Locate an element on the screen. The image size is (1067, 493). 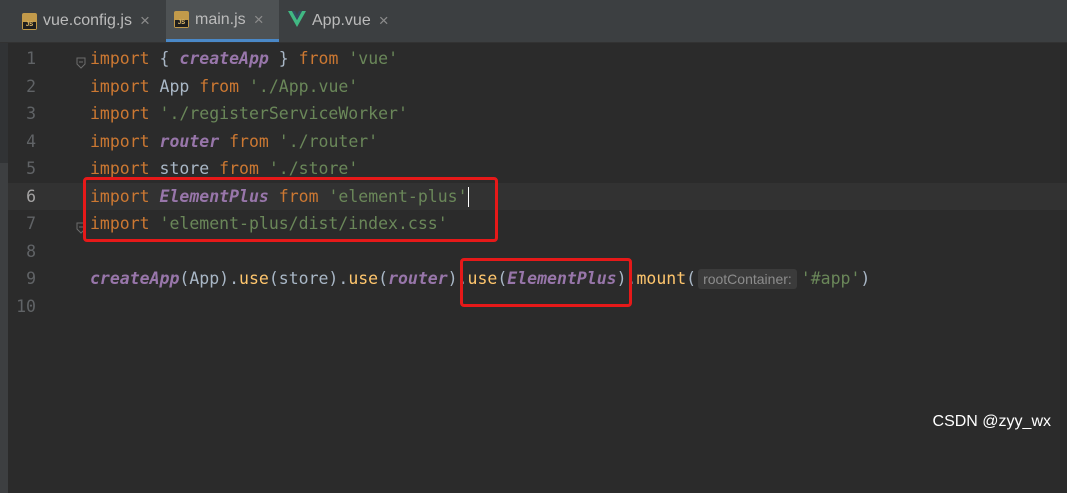
code-text: import App from './App.vue' is located at coordinates (224, 86).